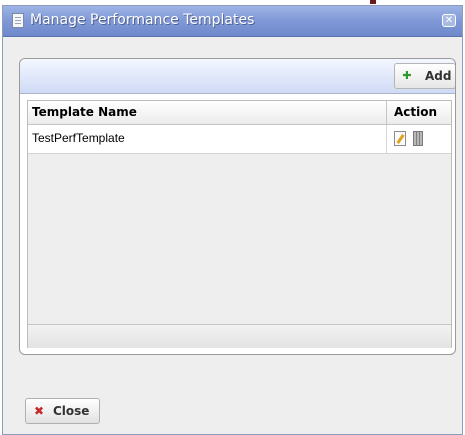  Describe the element at coordinates (449, 20) in the screenshot. I see `close-dialog-icon: ✕` at that location.